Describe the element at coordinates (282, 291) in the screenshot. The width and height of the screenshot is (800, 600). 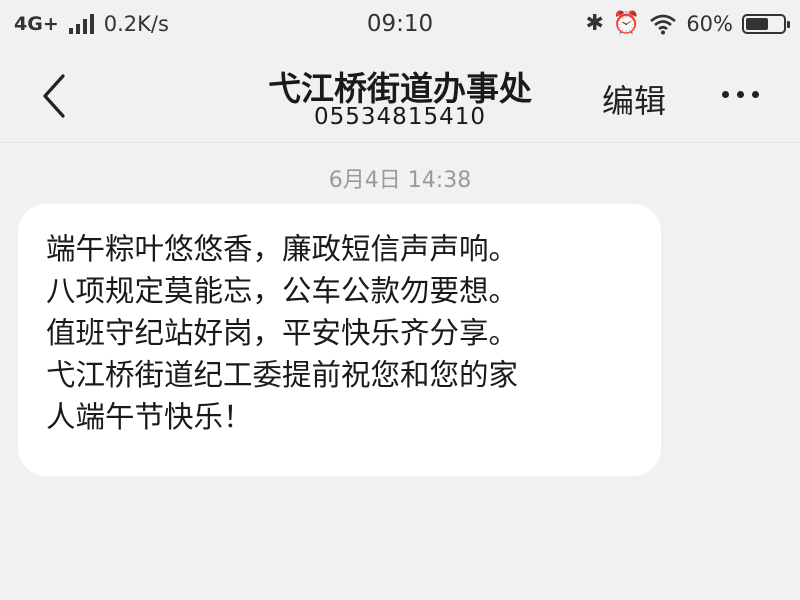
I see `message-line: 八项规定莫能忘，公车公款勿要想。` at that location.